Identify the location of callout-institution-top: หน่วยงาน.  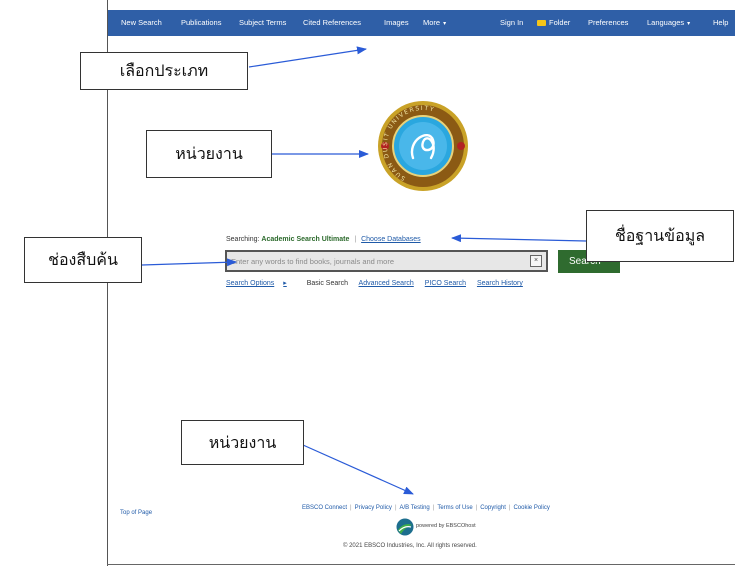
(209, 154).